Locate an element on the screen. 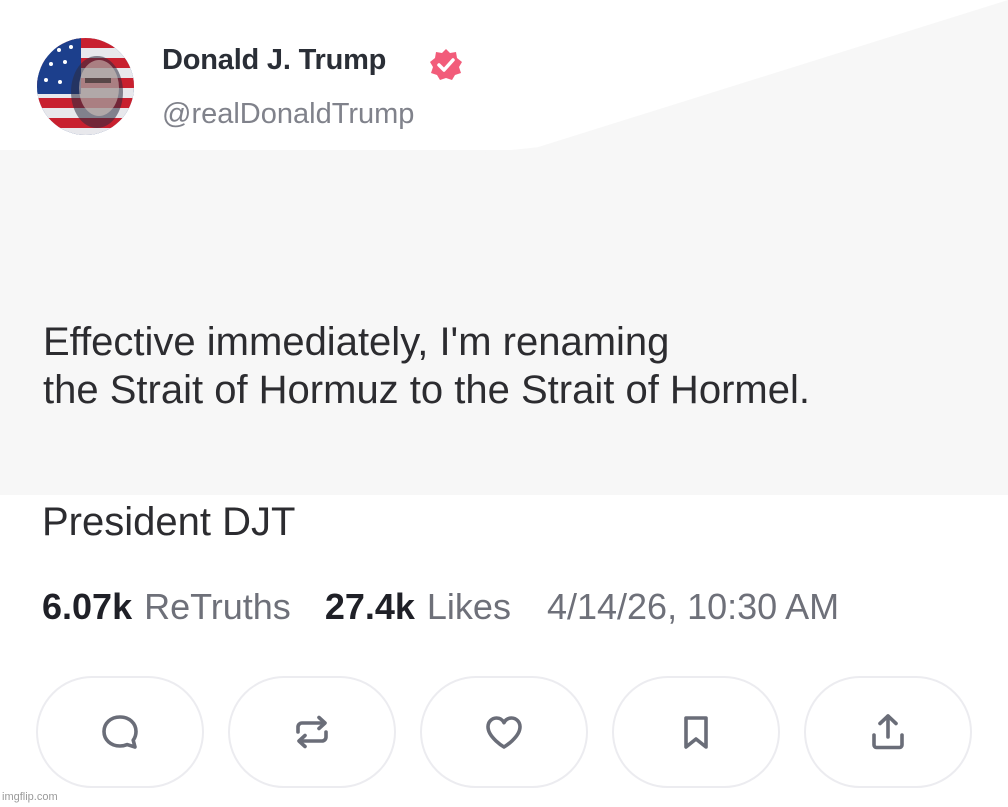  verified-badge-icon is located at coordinates (446, 64).